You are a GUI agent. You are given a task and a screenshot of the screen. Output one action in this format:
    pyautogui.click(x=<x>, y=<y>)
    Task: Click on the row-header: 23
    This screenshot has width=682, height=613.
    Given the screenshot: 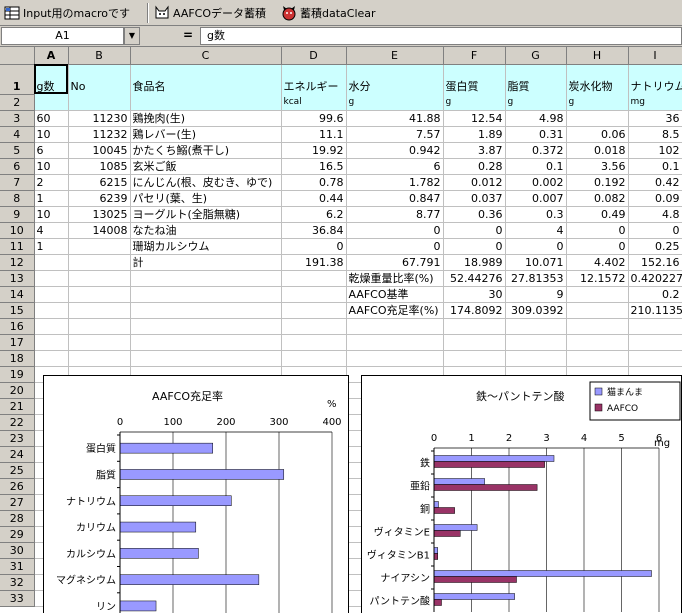 What is the action you would take?
    pyautogui.click(x=17, y=438)
    